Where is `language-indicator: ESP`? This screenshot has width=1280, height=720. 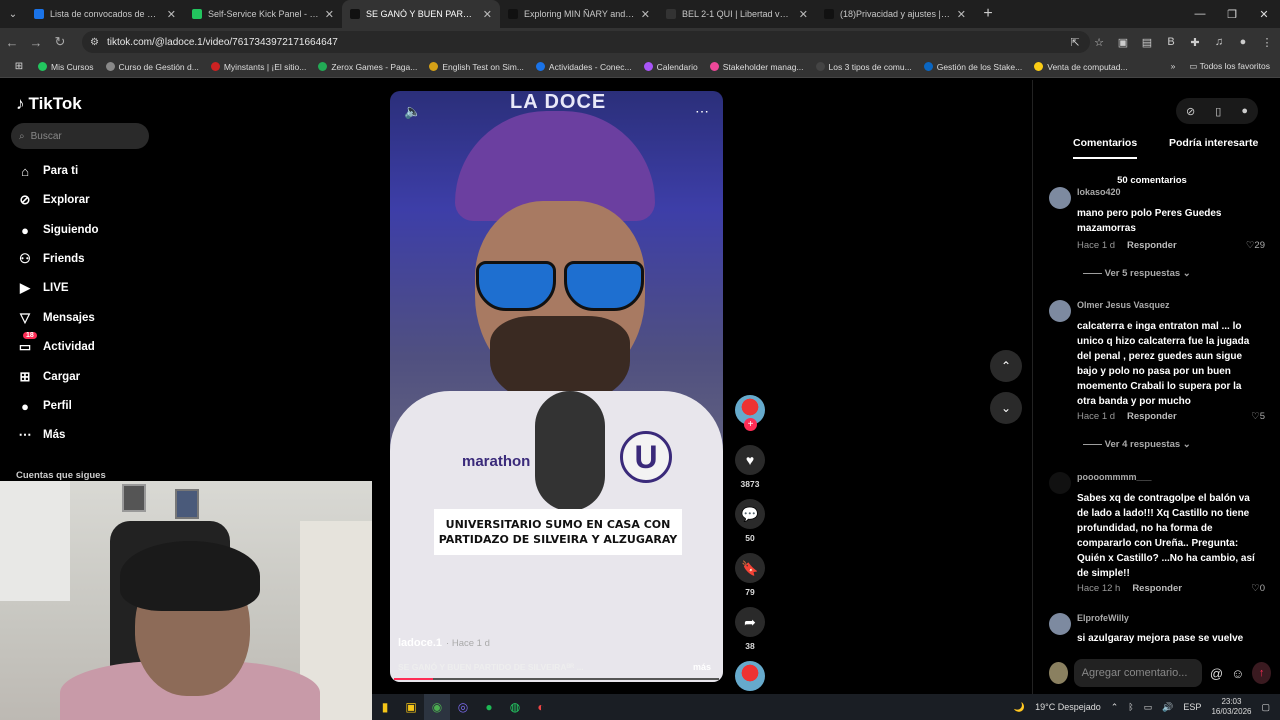
language-indicator: ESP is located at coordinates (1192, 707).